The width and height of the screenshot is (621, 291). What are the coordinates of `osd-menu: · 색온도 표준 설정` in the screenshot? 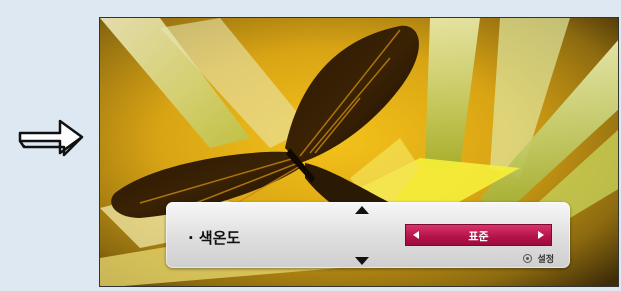 It's located at (368, 235).